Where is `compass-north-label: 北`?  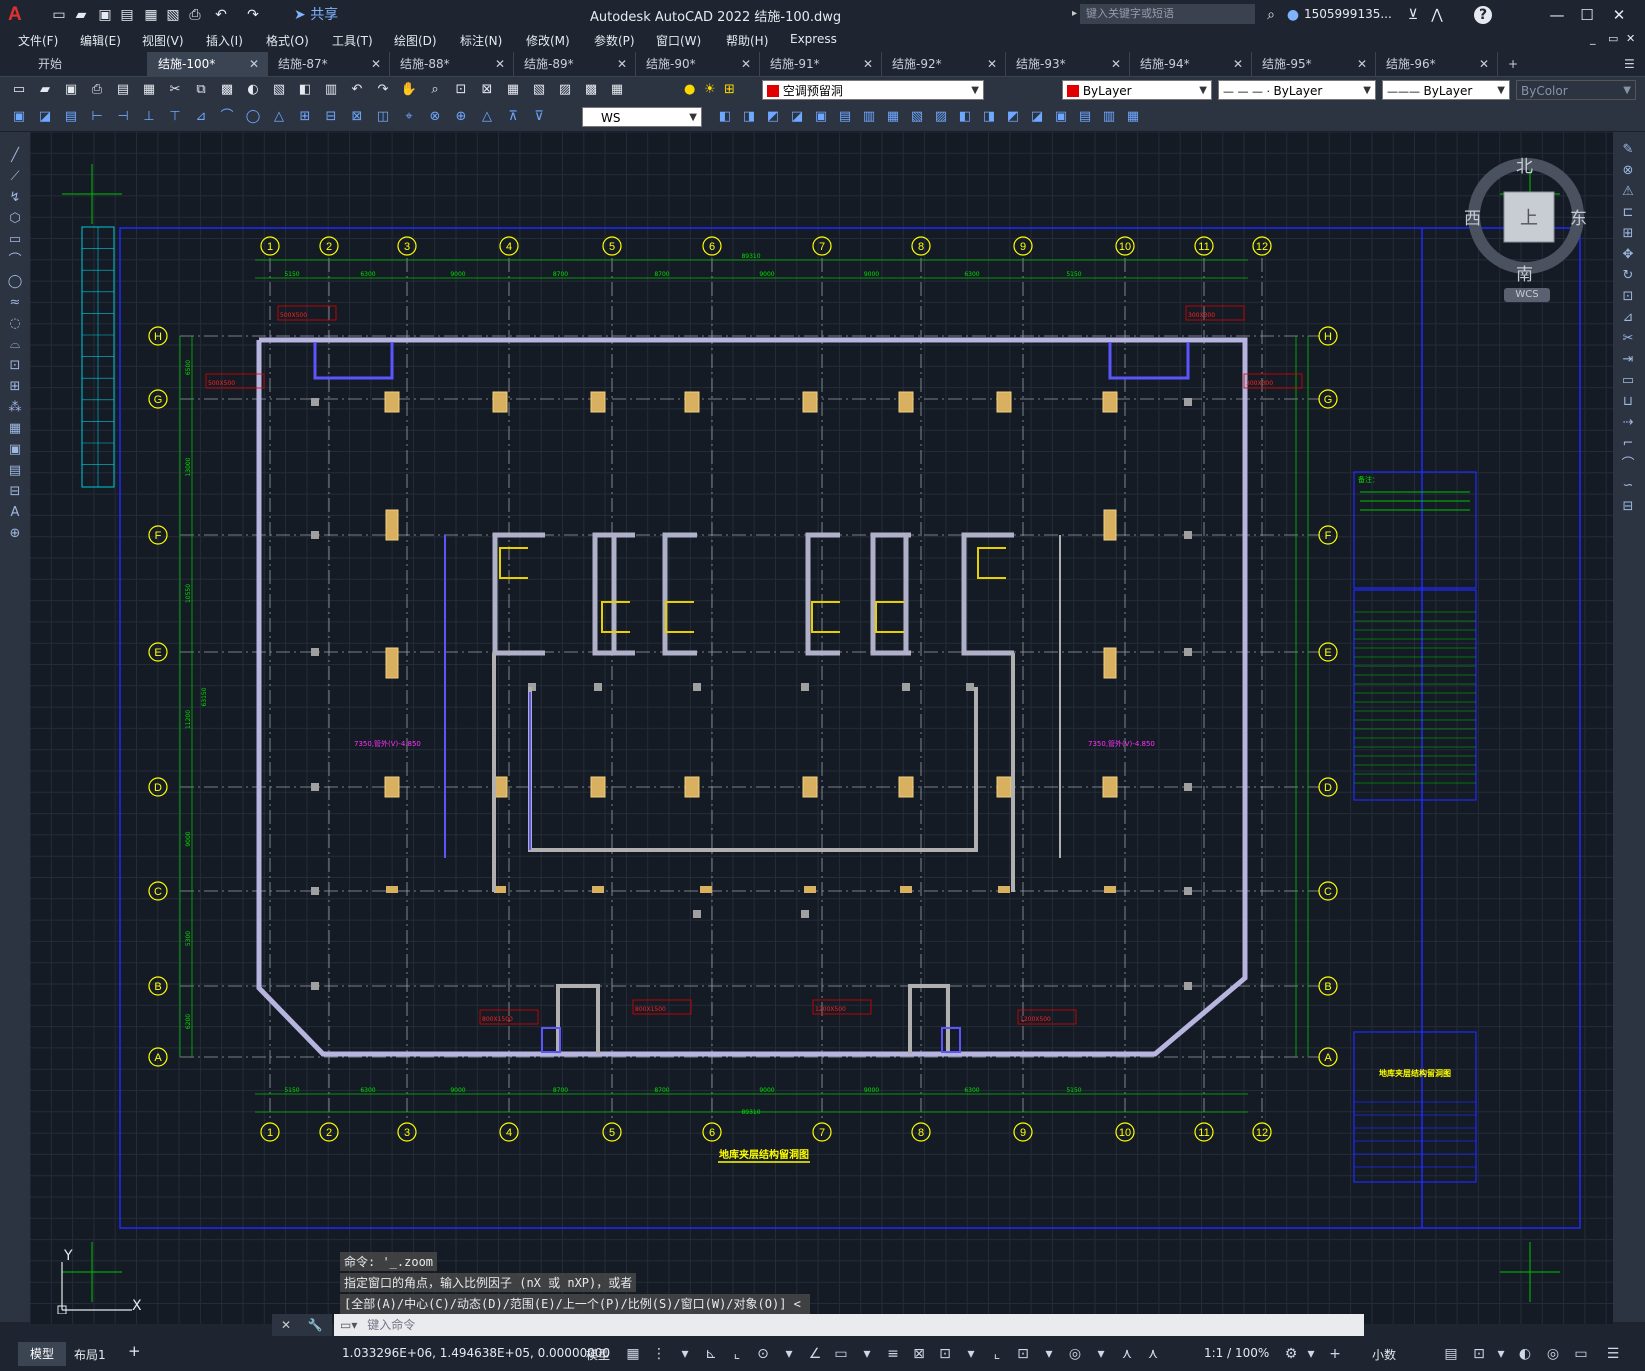
compass-north-label: 北 is located at coordinates (1524, 164).